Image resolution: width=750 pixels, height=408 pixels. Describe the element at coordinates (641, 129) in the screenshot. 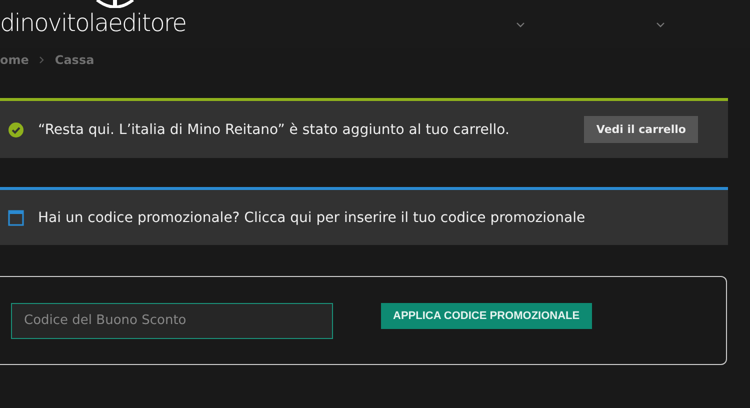

I see `view-cart-button: Vedi il carrello` at that location.